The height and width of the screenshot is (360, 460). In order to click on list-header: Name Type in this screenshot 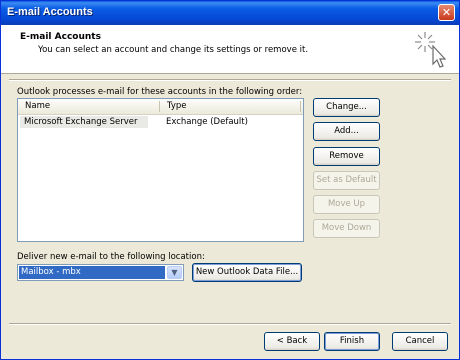, I will do `click(160, 107)`.